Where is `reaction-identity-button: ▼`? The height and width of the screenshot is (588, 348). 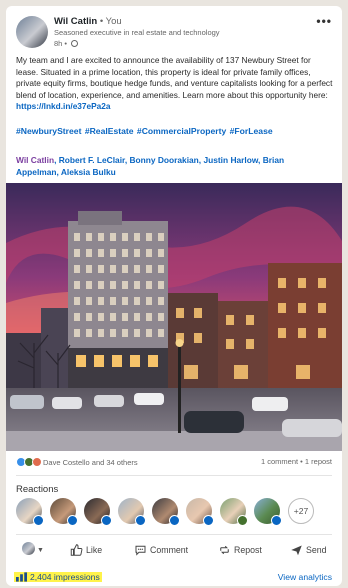
reaction-identity-button: ▼ is located at coordinates (33, 548).